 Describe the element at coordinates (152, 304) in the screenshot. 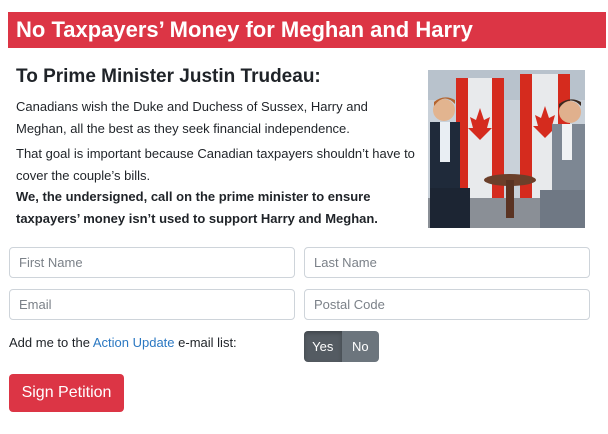

I see `email-input` at that location.